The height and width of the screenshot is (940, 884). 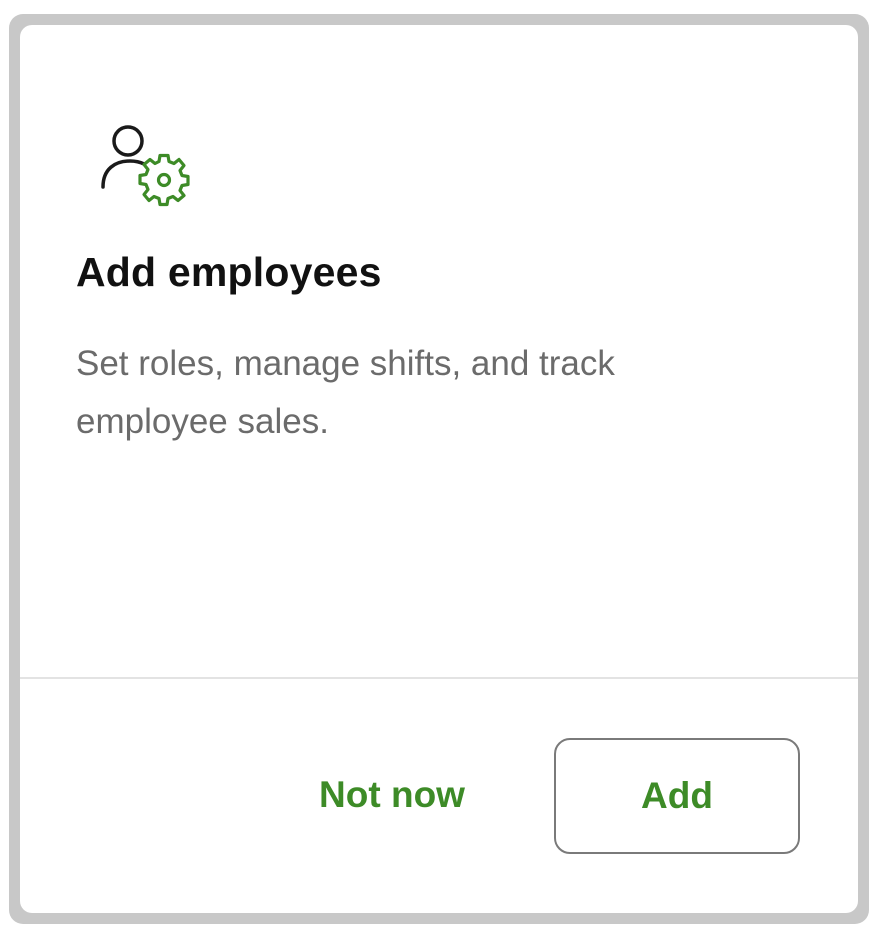 What do you see at coordinates (164, 180) in the screenshot?
I see `gear-icon` at bounding box center [164, 180].